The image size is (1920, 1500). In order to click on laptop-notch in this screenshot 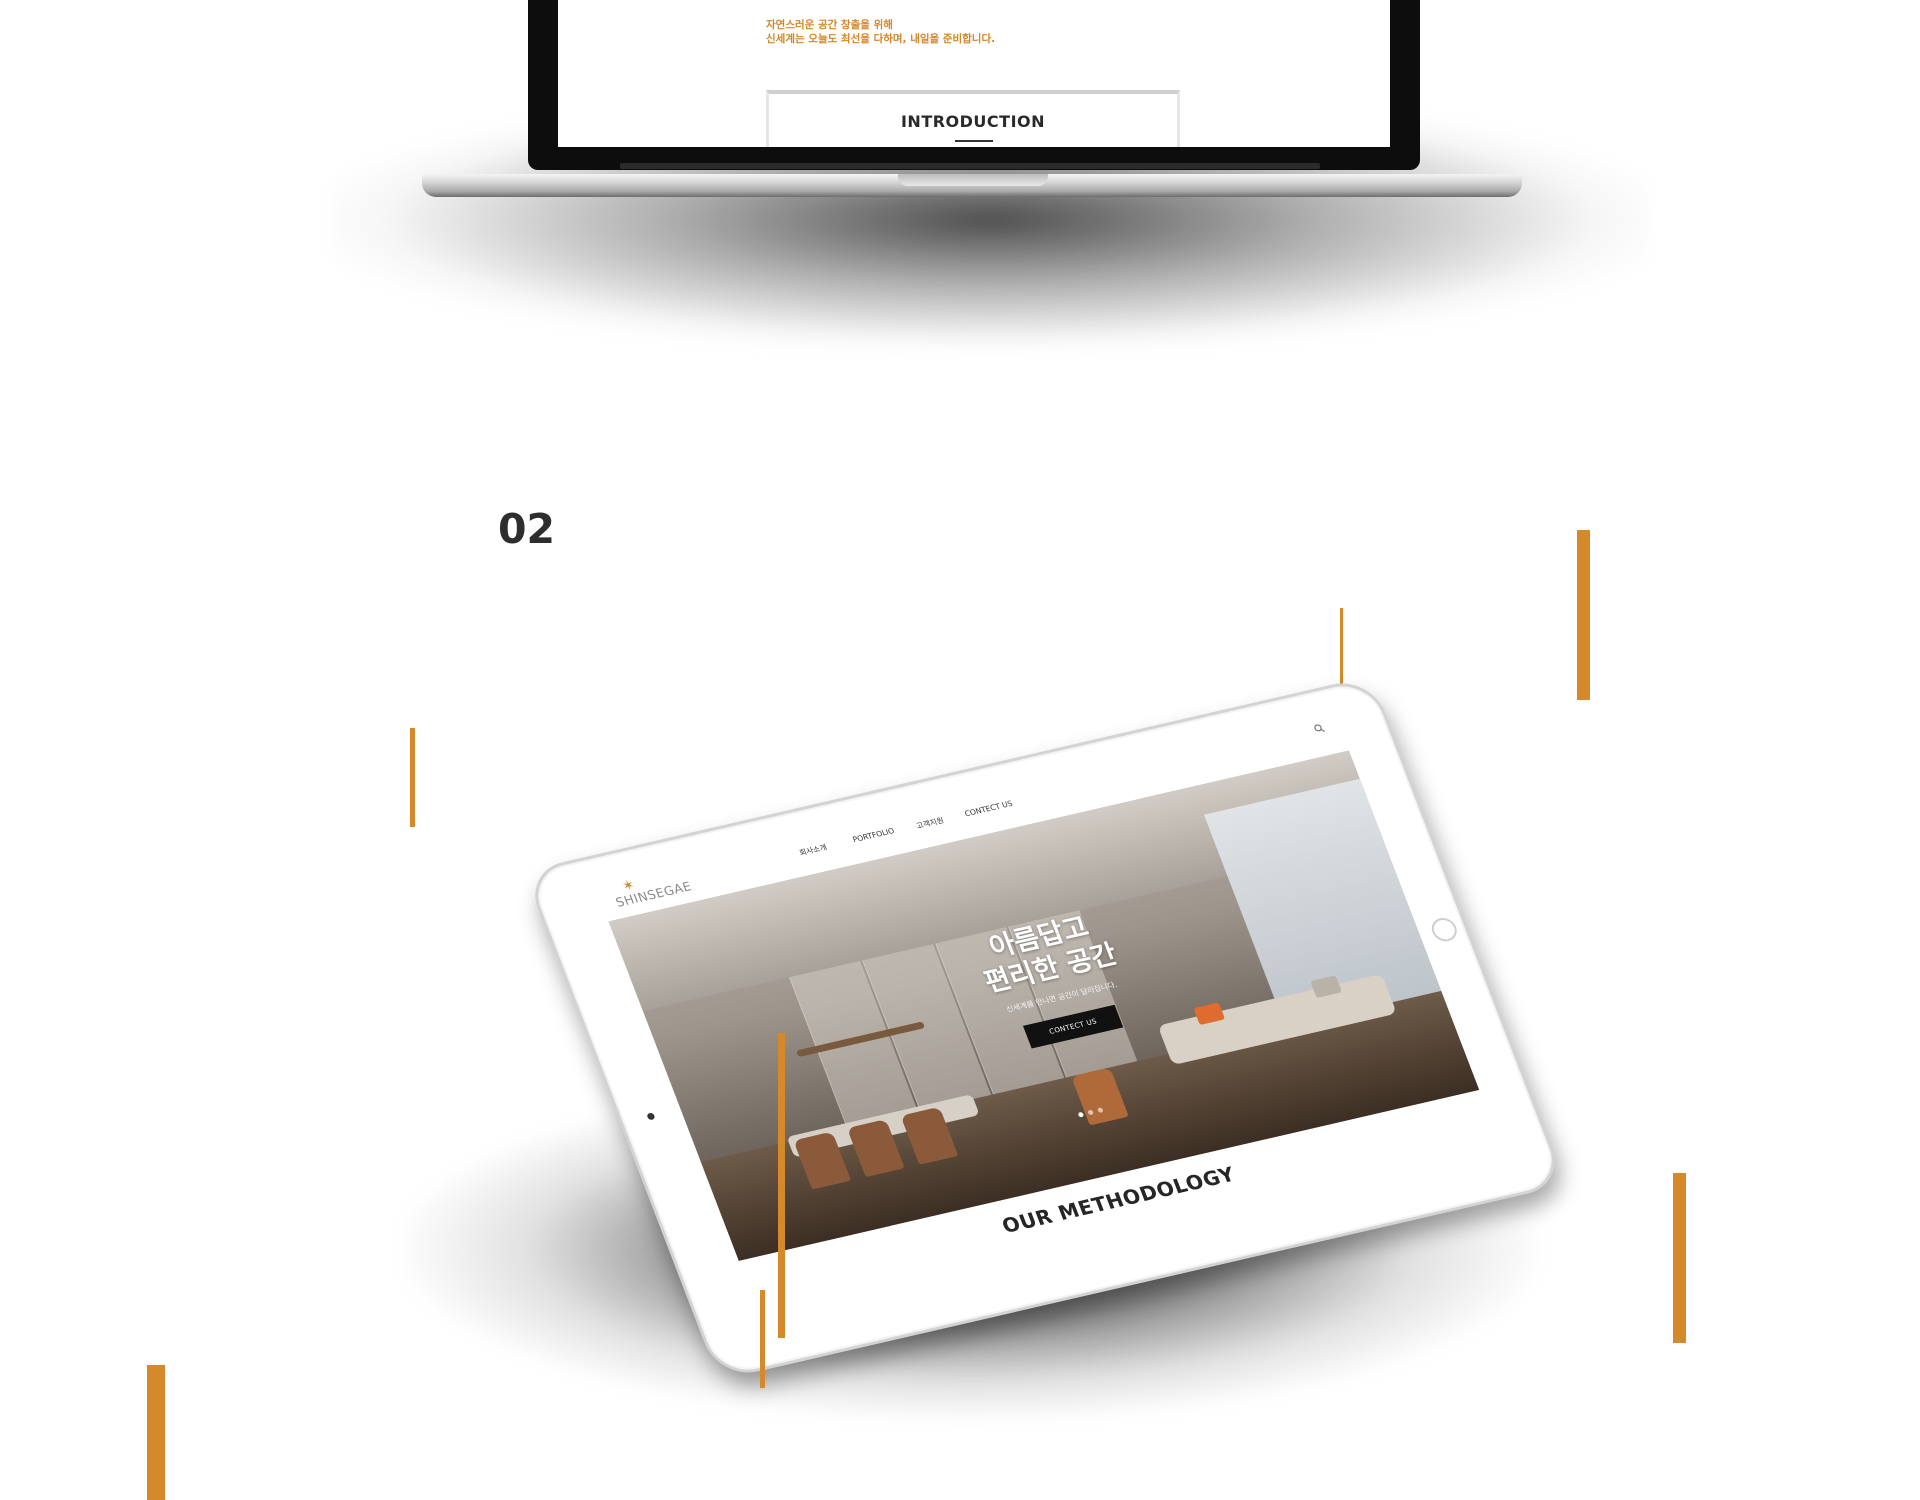, I will do `click(973, 180)`.